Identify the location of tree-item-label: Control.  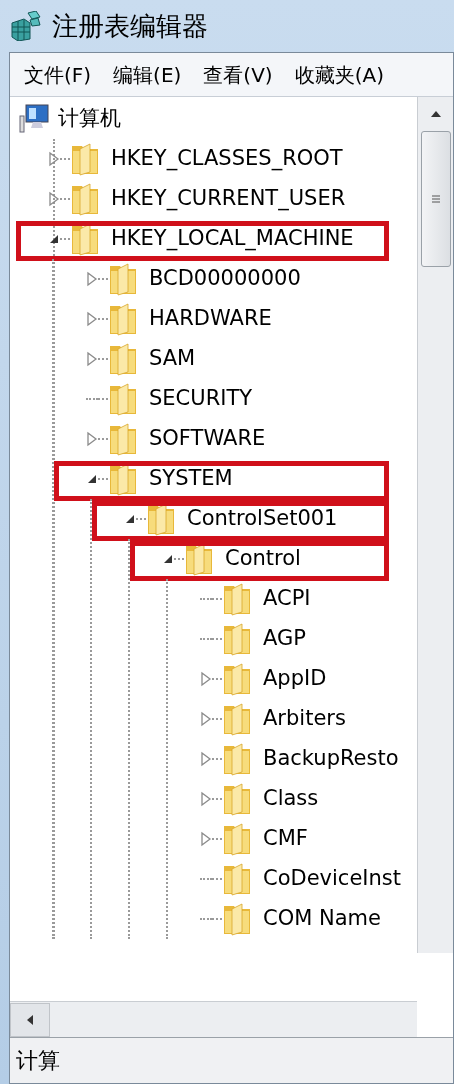
(263, 559).